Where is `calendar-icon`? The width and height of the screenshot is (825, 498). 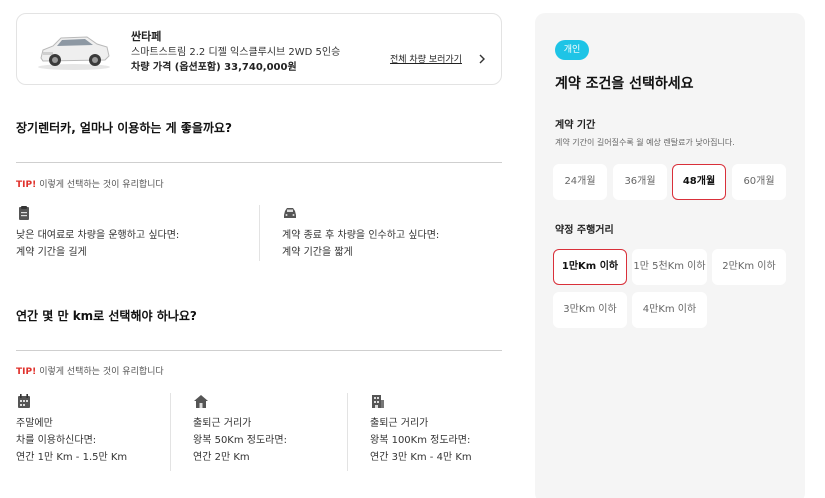 calendar-icon is located at coordinates (24, 401).